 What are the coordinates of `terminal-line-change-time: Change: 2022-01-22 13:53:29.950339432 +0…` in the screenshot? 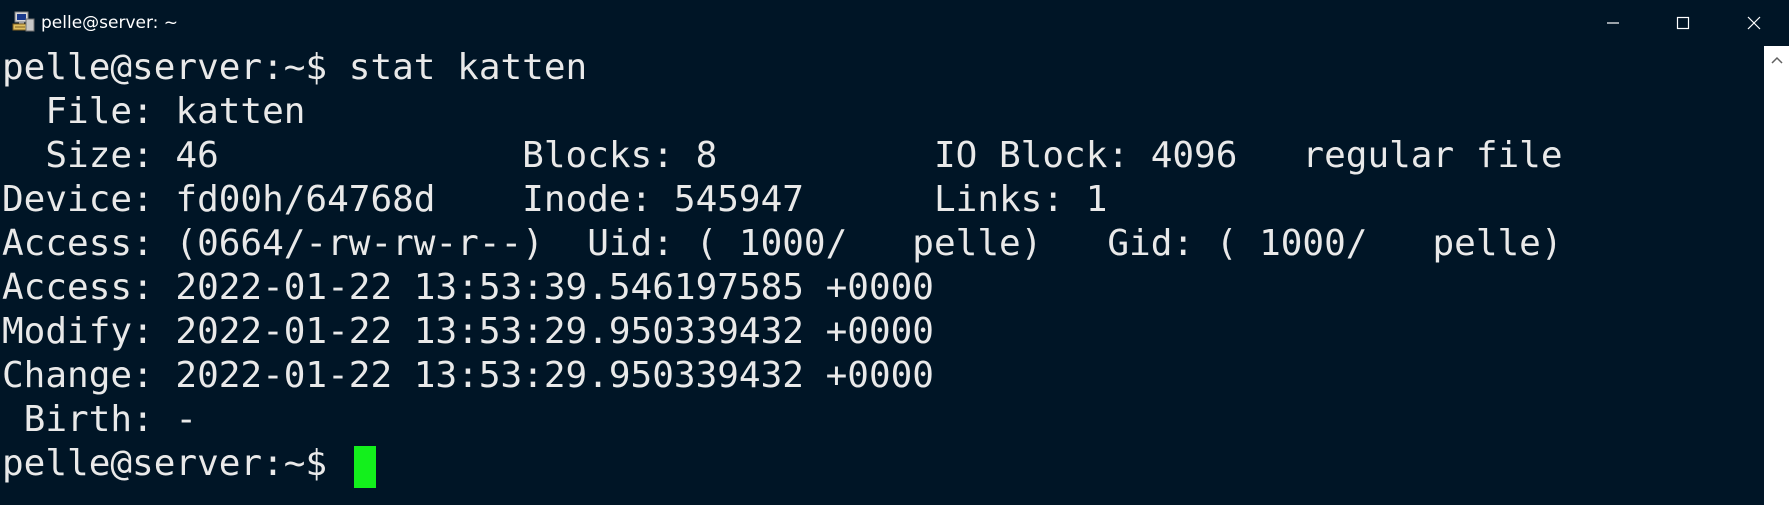 It's located at (468, 375).